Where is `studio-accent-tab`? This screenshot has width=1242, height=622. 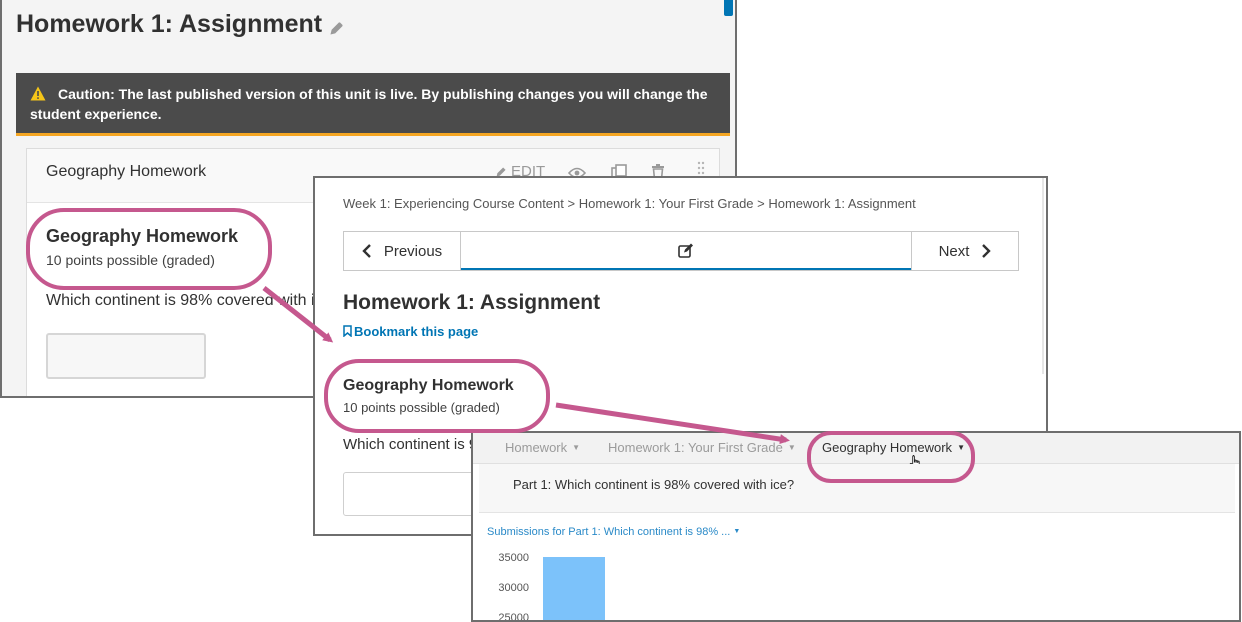
studio-accent-tab is located at coordinates (728, 8).